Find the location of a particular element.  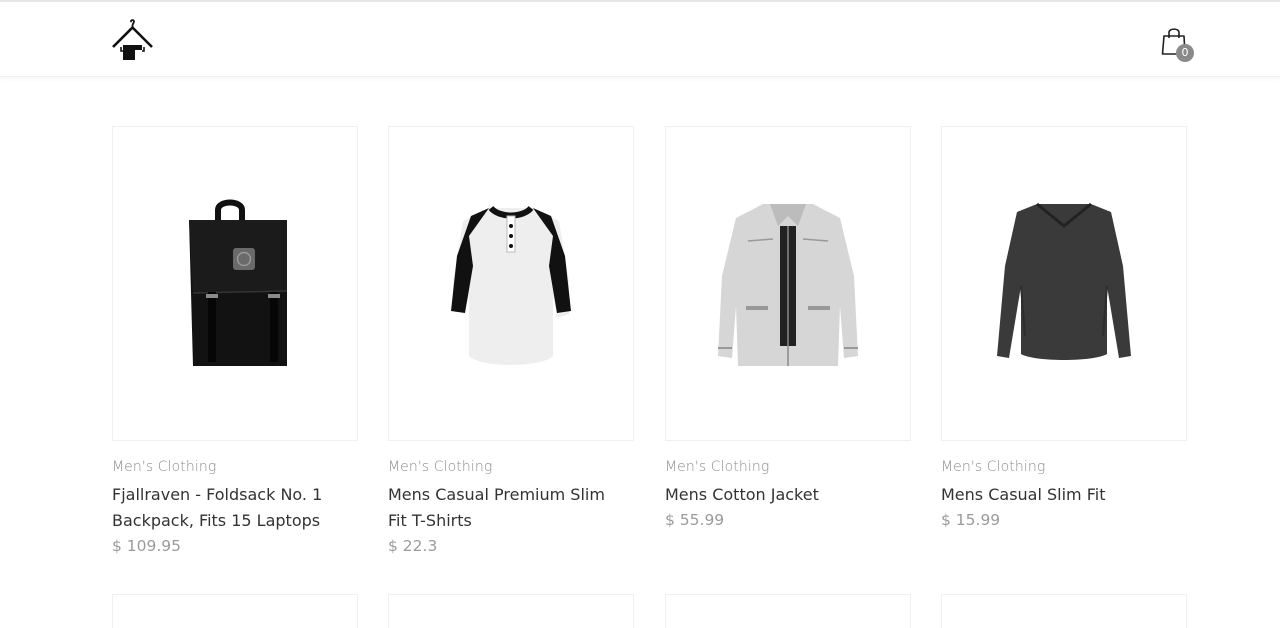

cotton-jacket-image is located at coordinates (788, 285).